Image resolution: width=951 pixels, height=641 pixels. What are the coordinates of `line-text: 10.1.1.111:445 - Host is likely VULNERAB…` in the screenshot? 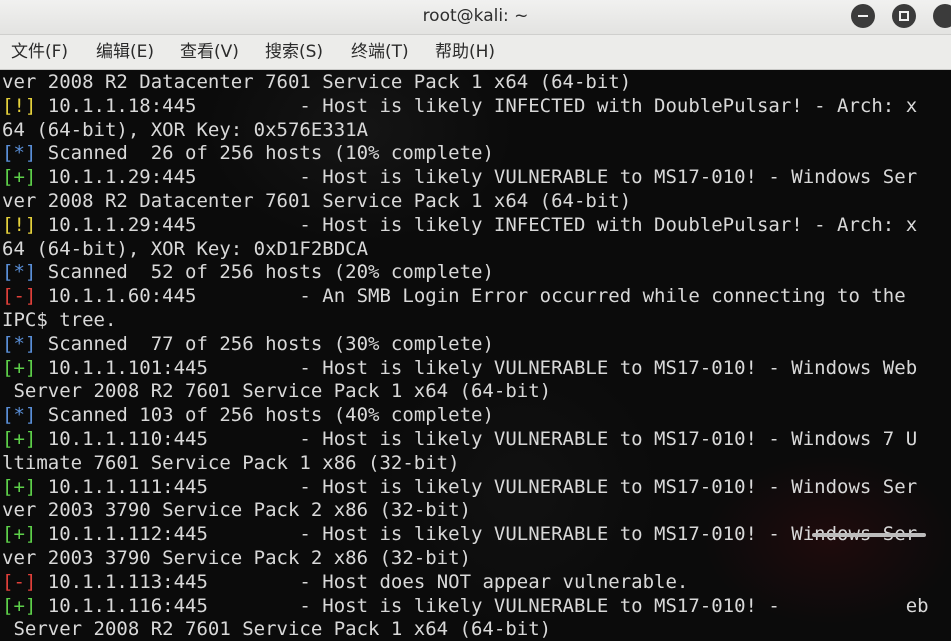 It's located at (477, 486).